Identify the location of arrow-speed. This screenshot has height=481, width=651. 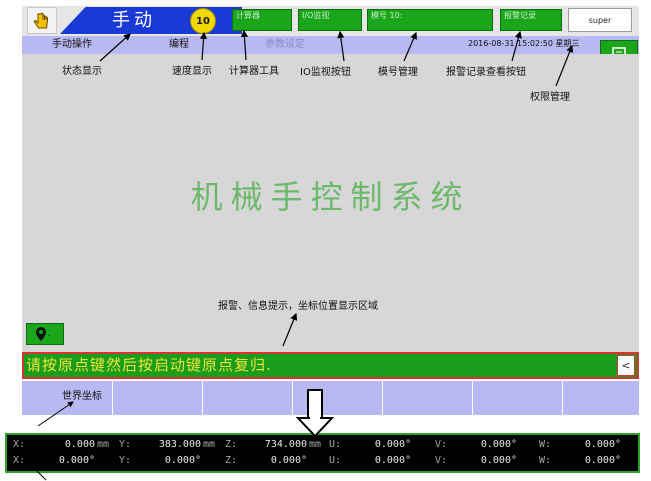
(203, 46).